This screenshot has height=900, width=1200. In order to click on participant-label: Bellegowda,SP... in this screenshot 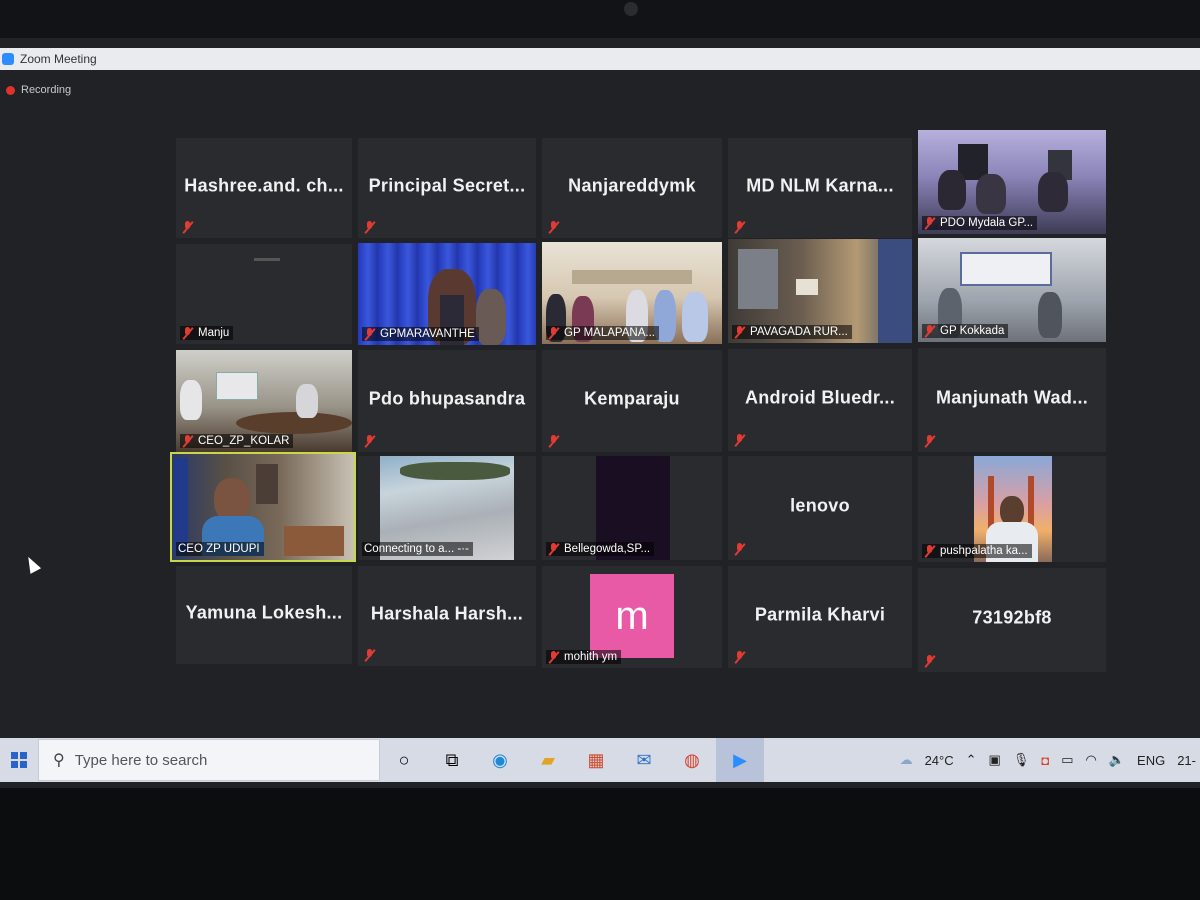, I will do `click(607, 549)`.